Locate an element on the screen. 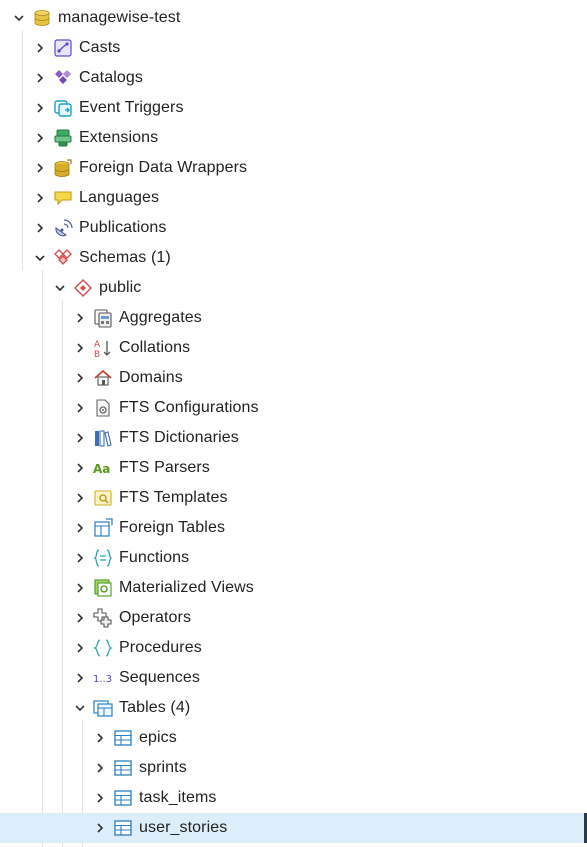  tree-node-table-task-items: task_items is located at coordinates (293, 798).